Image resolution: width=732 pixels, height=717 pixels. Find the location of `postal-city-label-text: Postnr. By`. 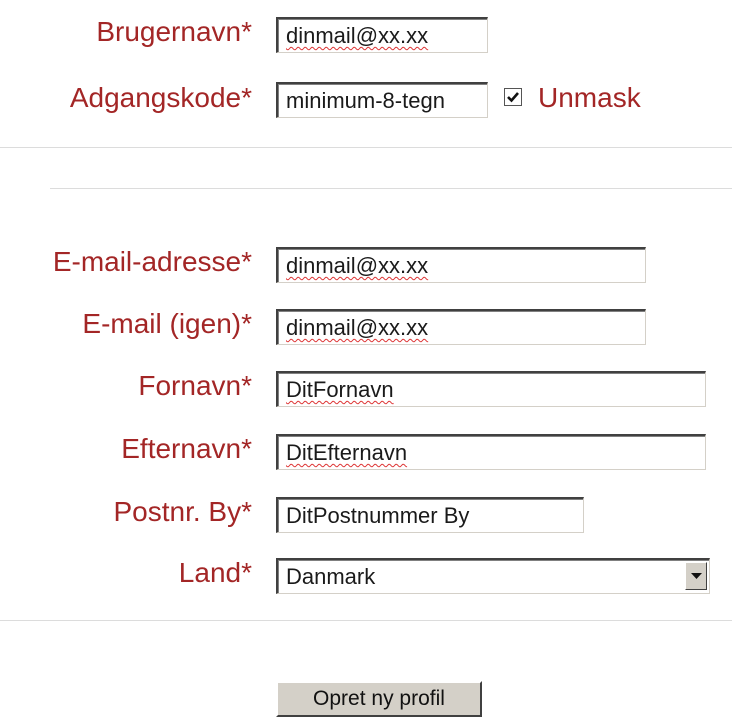

postal-city-label-text: Postnr. By is located at coordinates (177, 511).